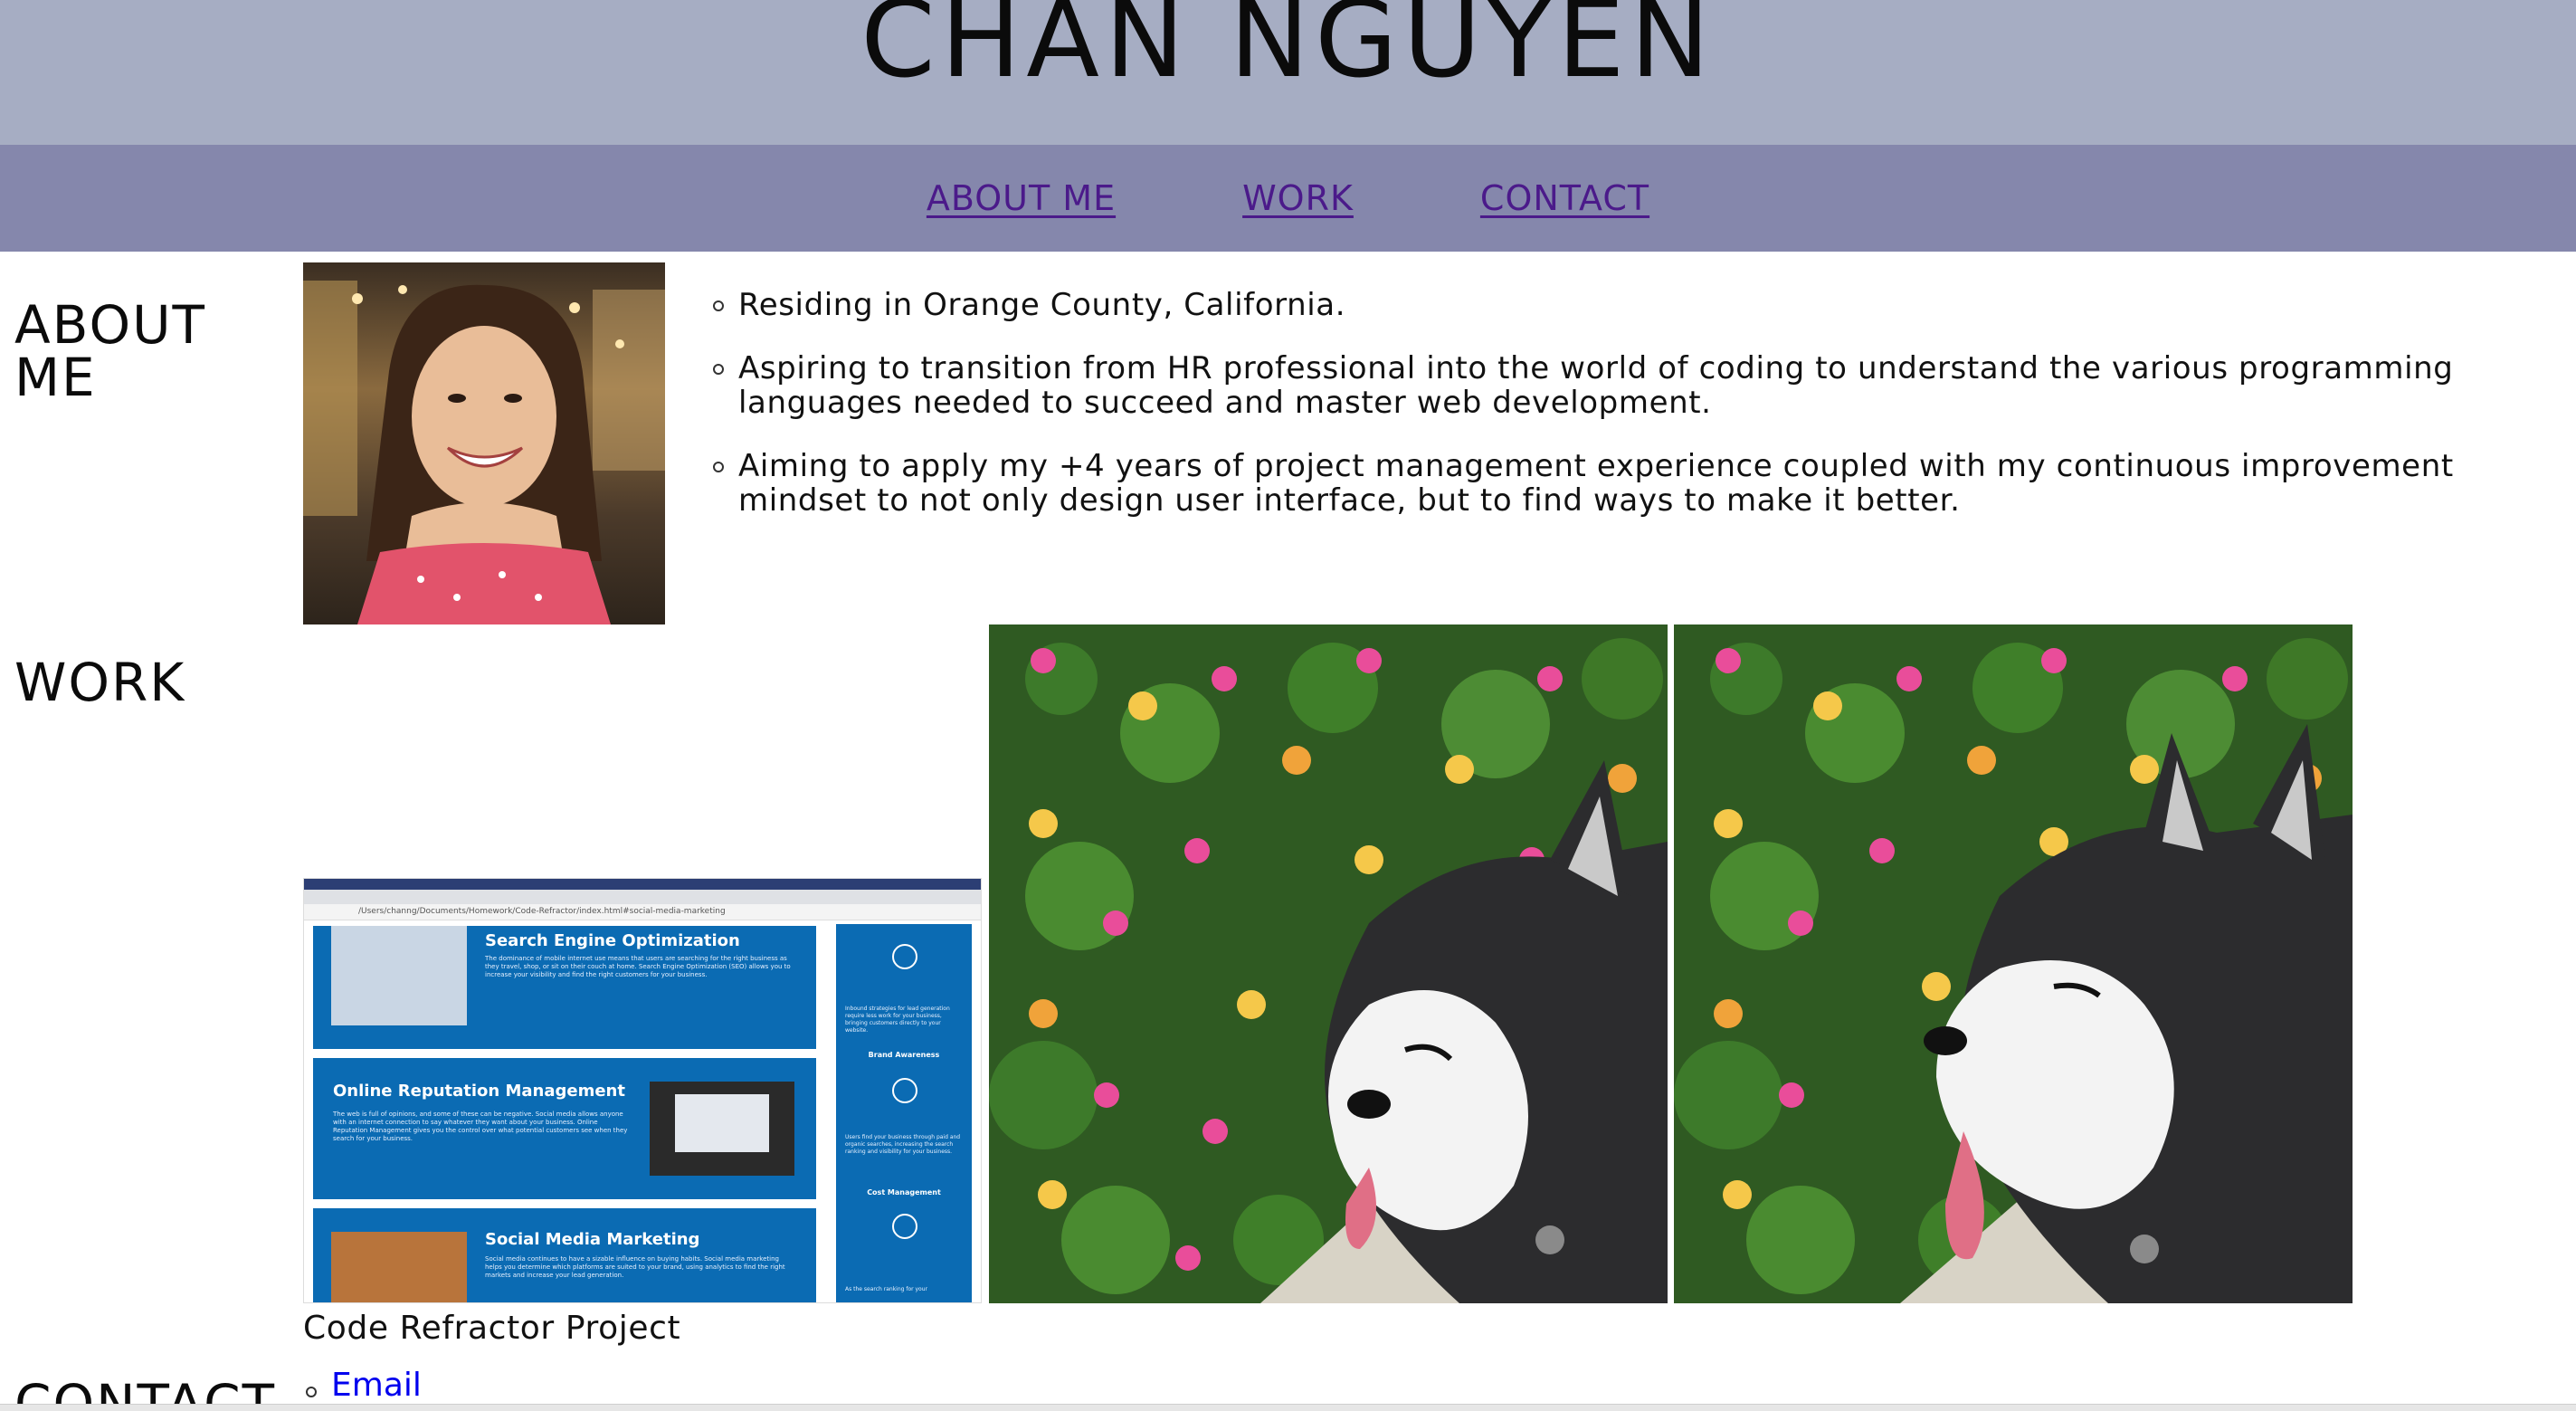  Describe the element at coordinates (1042, 305) in the screenshot. I see `about-bullet-text: Residing in Orange County, California.` at that location.